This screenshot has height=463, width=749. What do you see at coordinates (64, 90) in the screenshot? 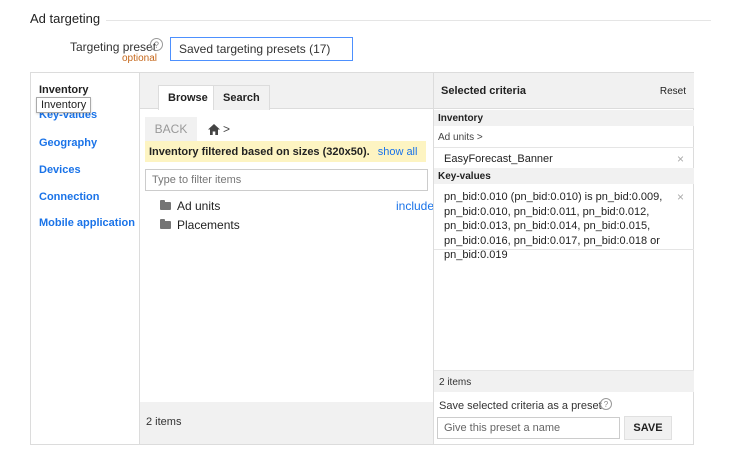
I see `nav-item-inventory: Inventory` at bounding box center [64, 90].